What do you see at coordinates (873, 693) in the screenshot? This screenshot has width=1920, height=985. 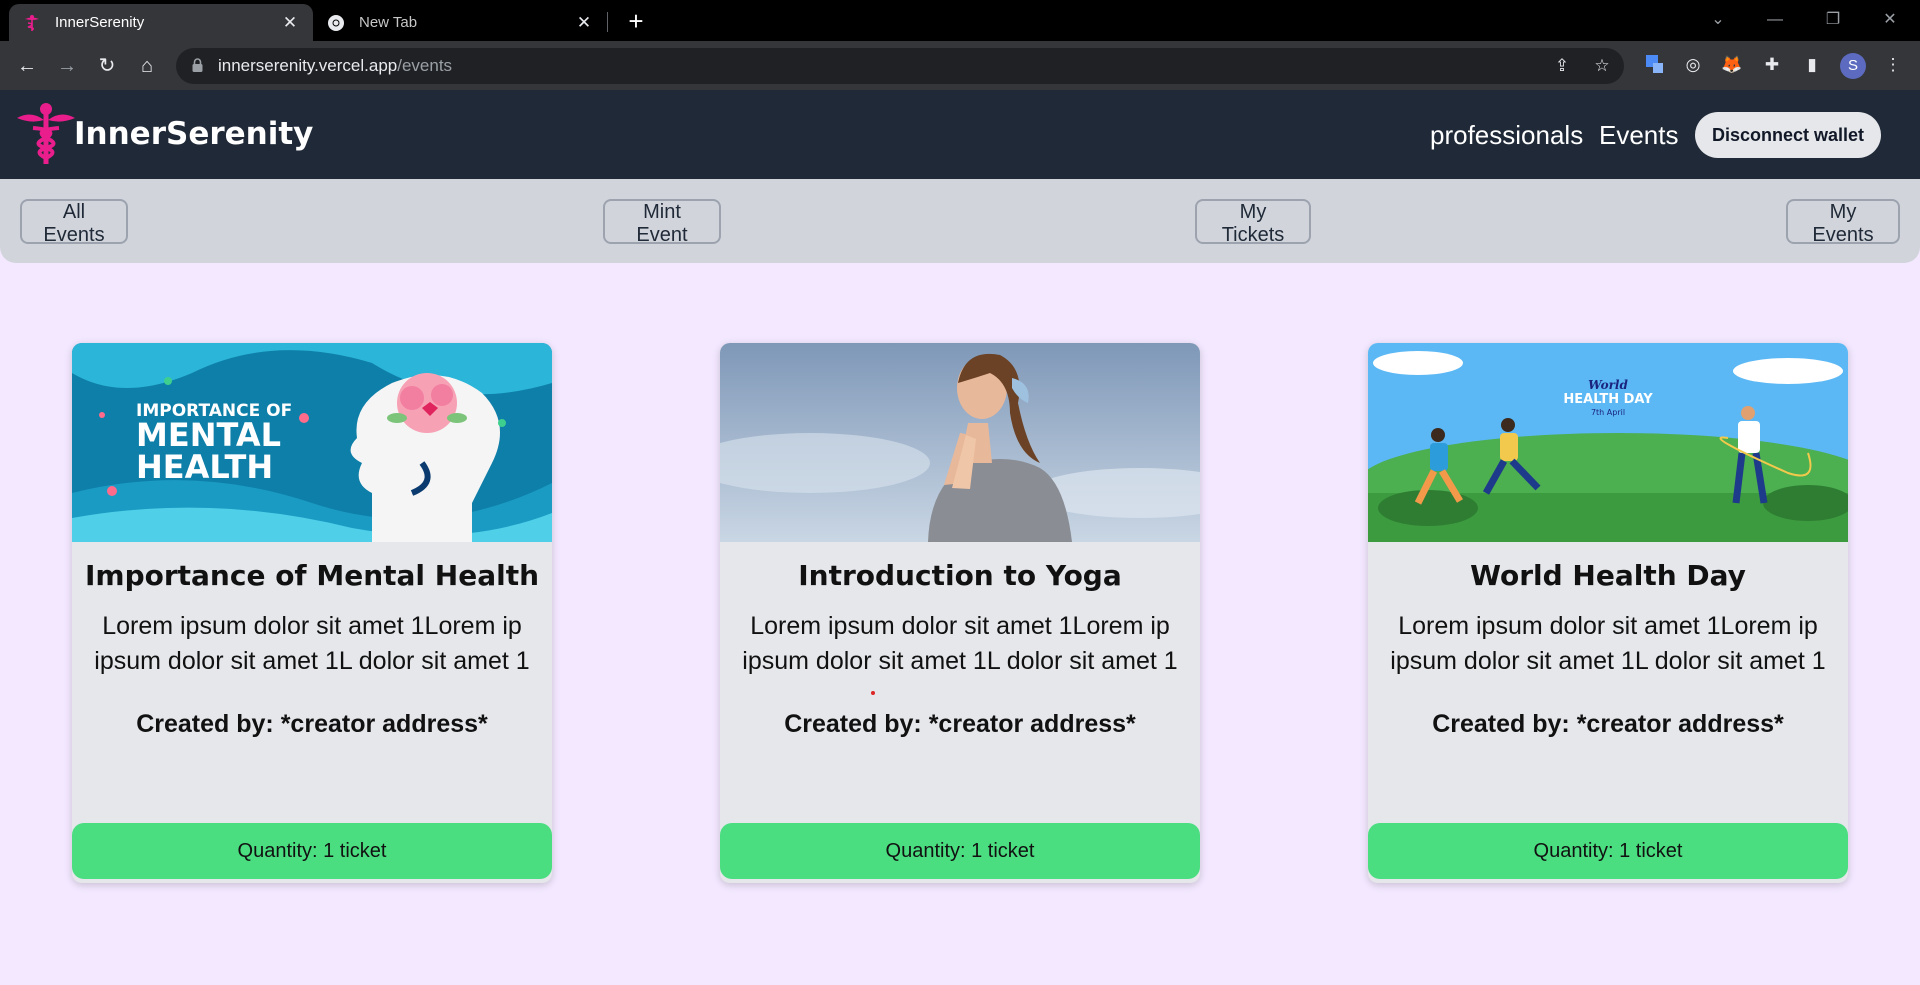 I see `cursor-dot` at bounding box center [873, 693].